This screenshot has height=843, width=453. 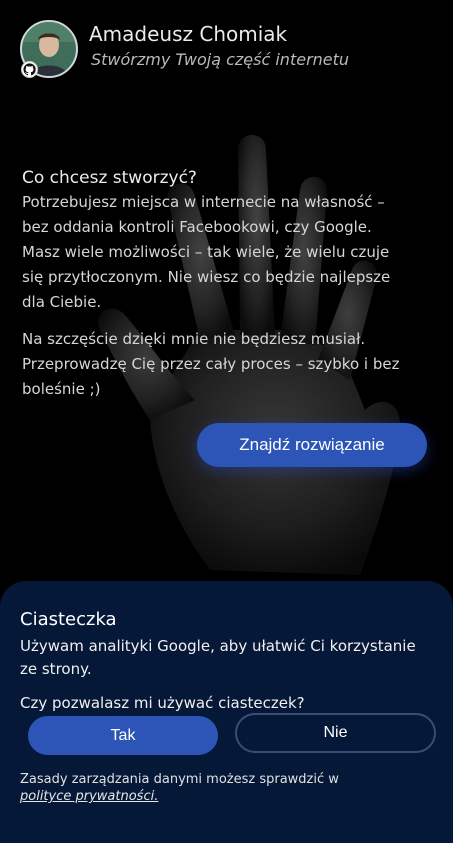 I want to click on cookie-title: Ciasteczka, so click(x=68, y=619).